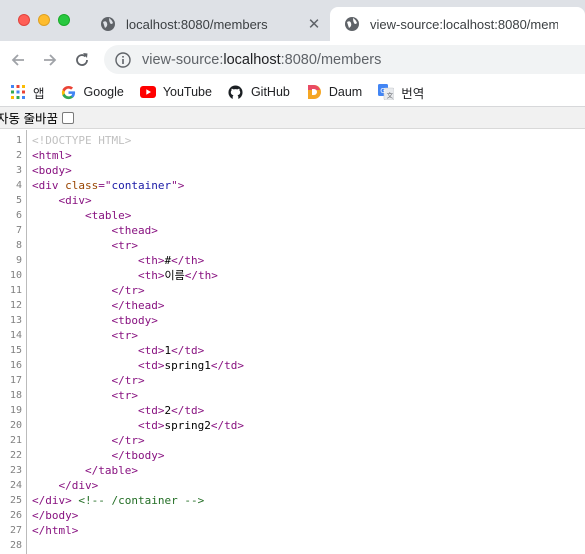  What do you see at coordinates (82, 140) in the screenshot?
I see `token-doc: <!DOCTYPE HTML>` at bounding box center [82, 140].